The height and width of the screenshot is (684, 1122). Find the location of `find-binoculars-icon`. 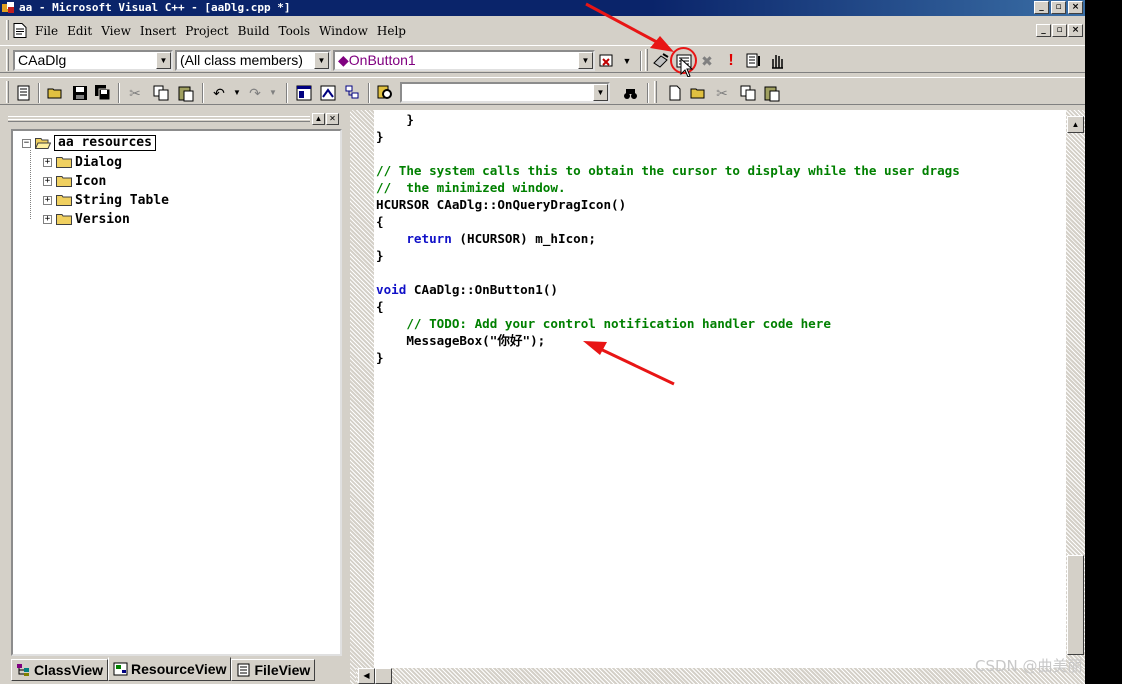

find-binoculars-icon is located at coordinates (630, 93).